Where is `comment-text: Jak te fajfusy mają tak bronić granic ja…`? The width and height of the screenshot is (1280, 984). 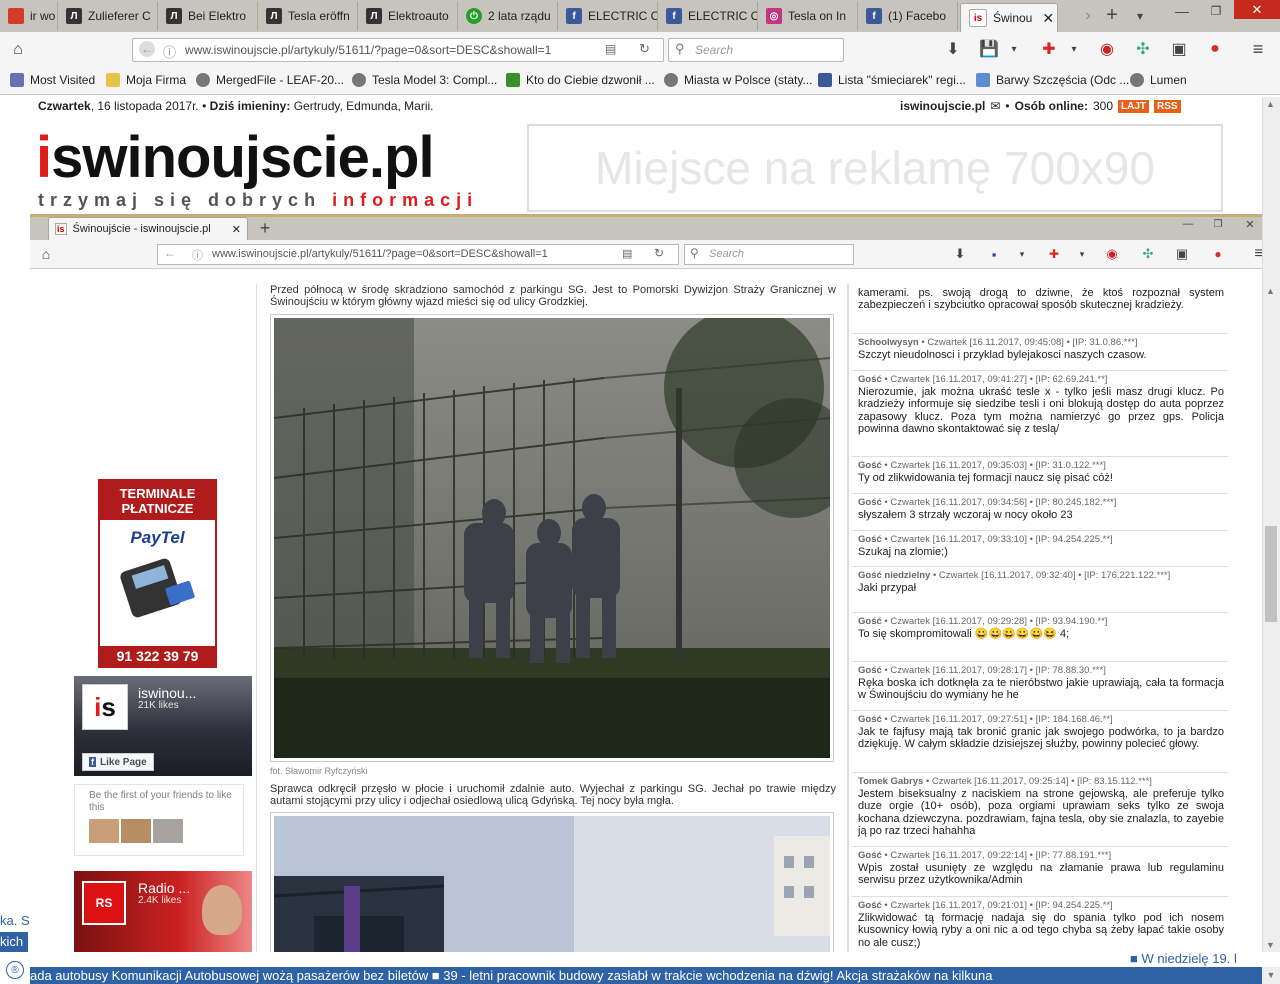 comment-text: Jak te fajfusy mają tak bronić granic ja… is located at coordinates (1041, 738).